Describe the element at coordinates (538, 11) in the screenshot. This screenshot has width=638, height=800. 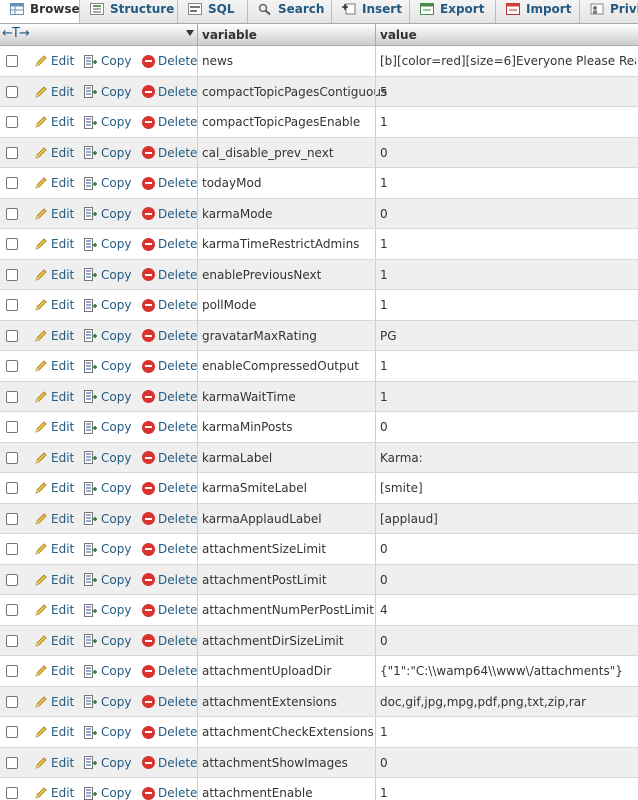
I see `tab-import: Import` at that location.